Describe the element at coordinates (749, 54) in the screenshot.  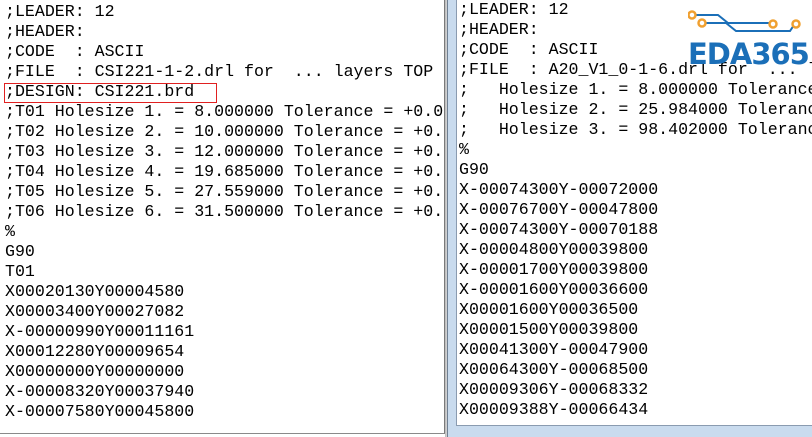
I see `logo-text: EDA365` at that location.